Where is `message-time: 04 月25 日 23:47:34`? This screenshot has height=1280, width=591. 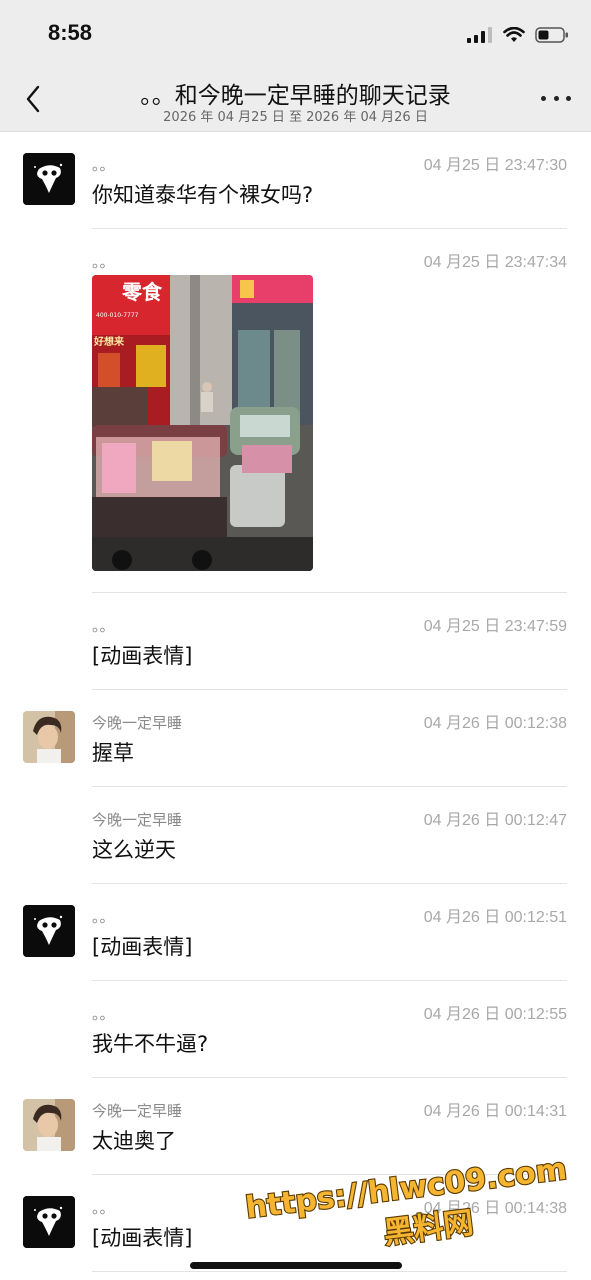 message-time: 04 月25 日 23:47:34 is located at coordinates (495, 262).